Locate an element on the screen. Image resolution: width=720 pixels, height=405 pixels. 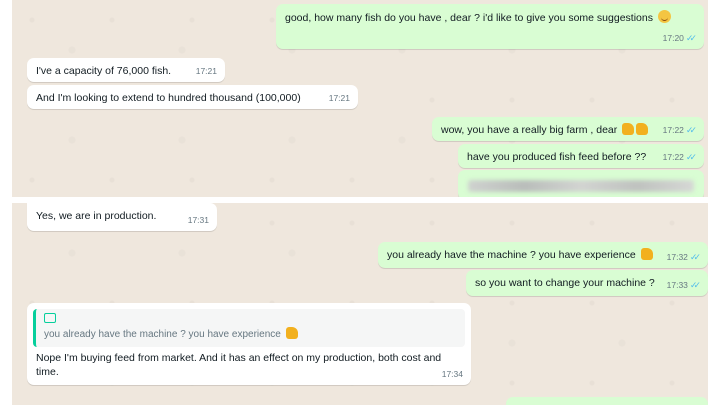
message-text: Yes, we are in production. is located at coordinates (96, 216).